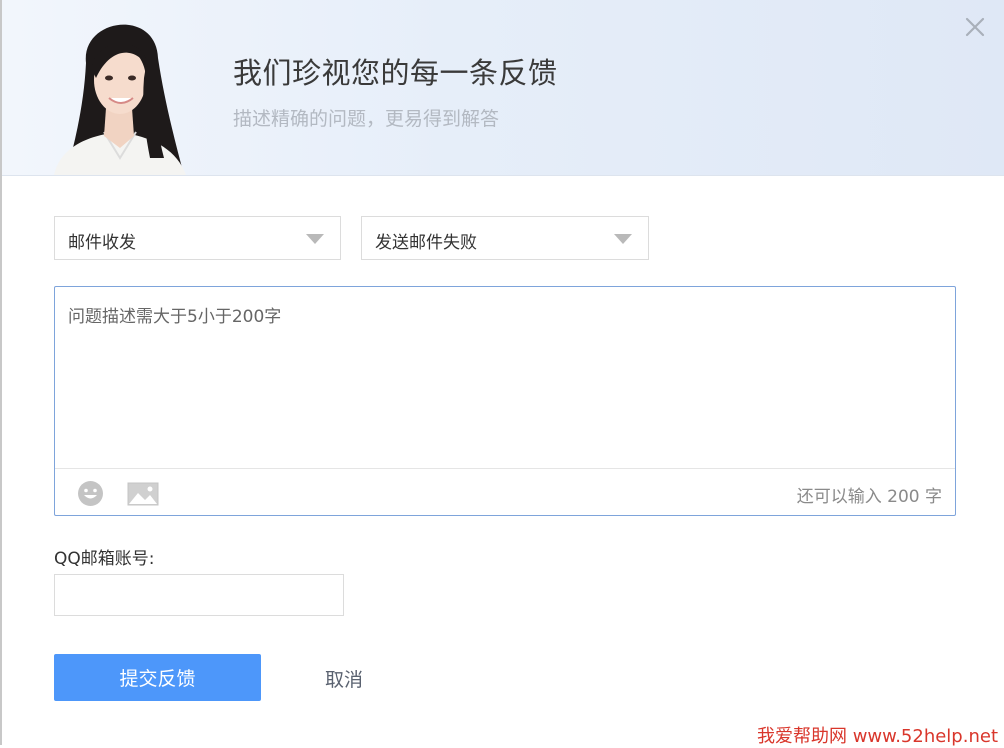 The height and width of the screenshot is (748, 1004). Describe the element at coordinates (344, 678) in the screenshot. I see `cancel-button: 取消` at that location.